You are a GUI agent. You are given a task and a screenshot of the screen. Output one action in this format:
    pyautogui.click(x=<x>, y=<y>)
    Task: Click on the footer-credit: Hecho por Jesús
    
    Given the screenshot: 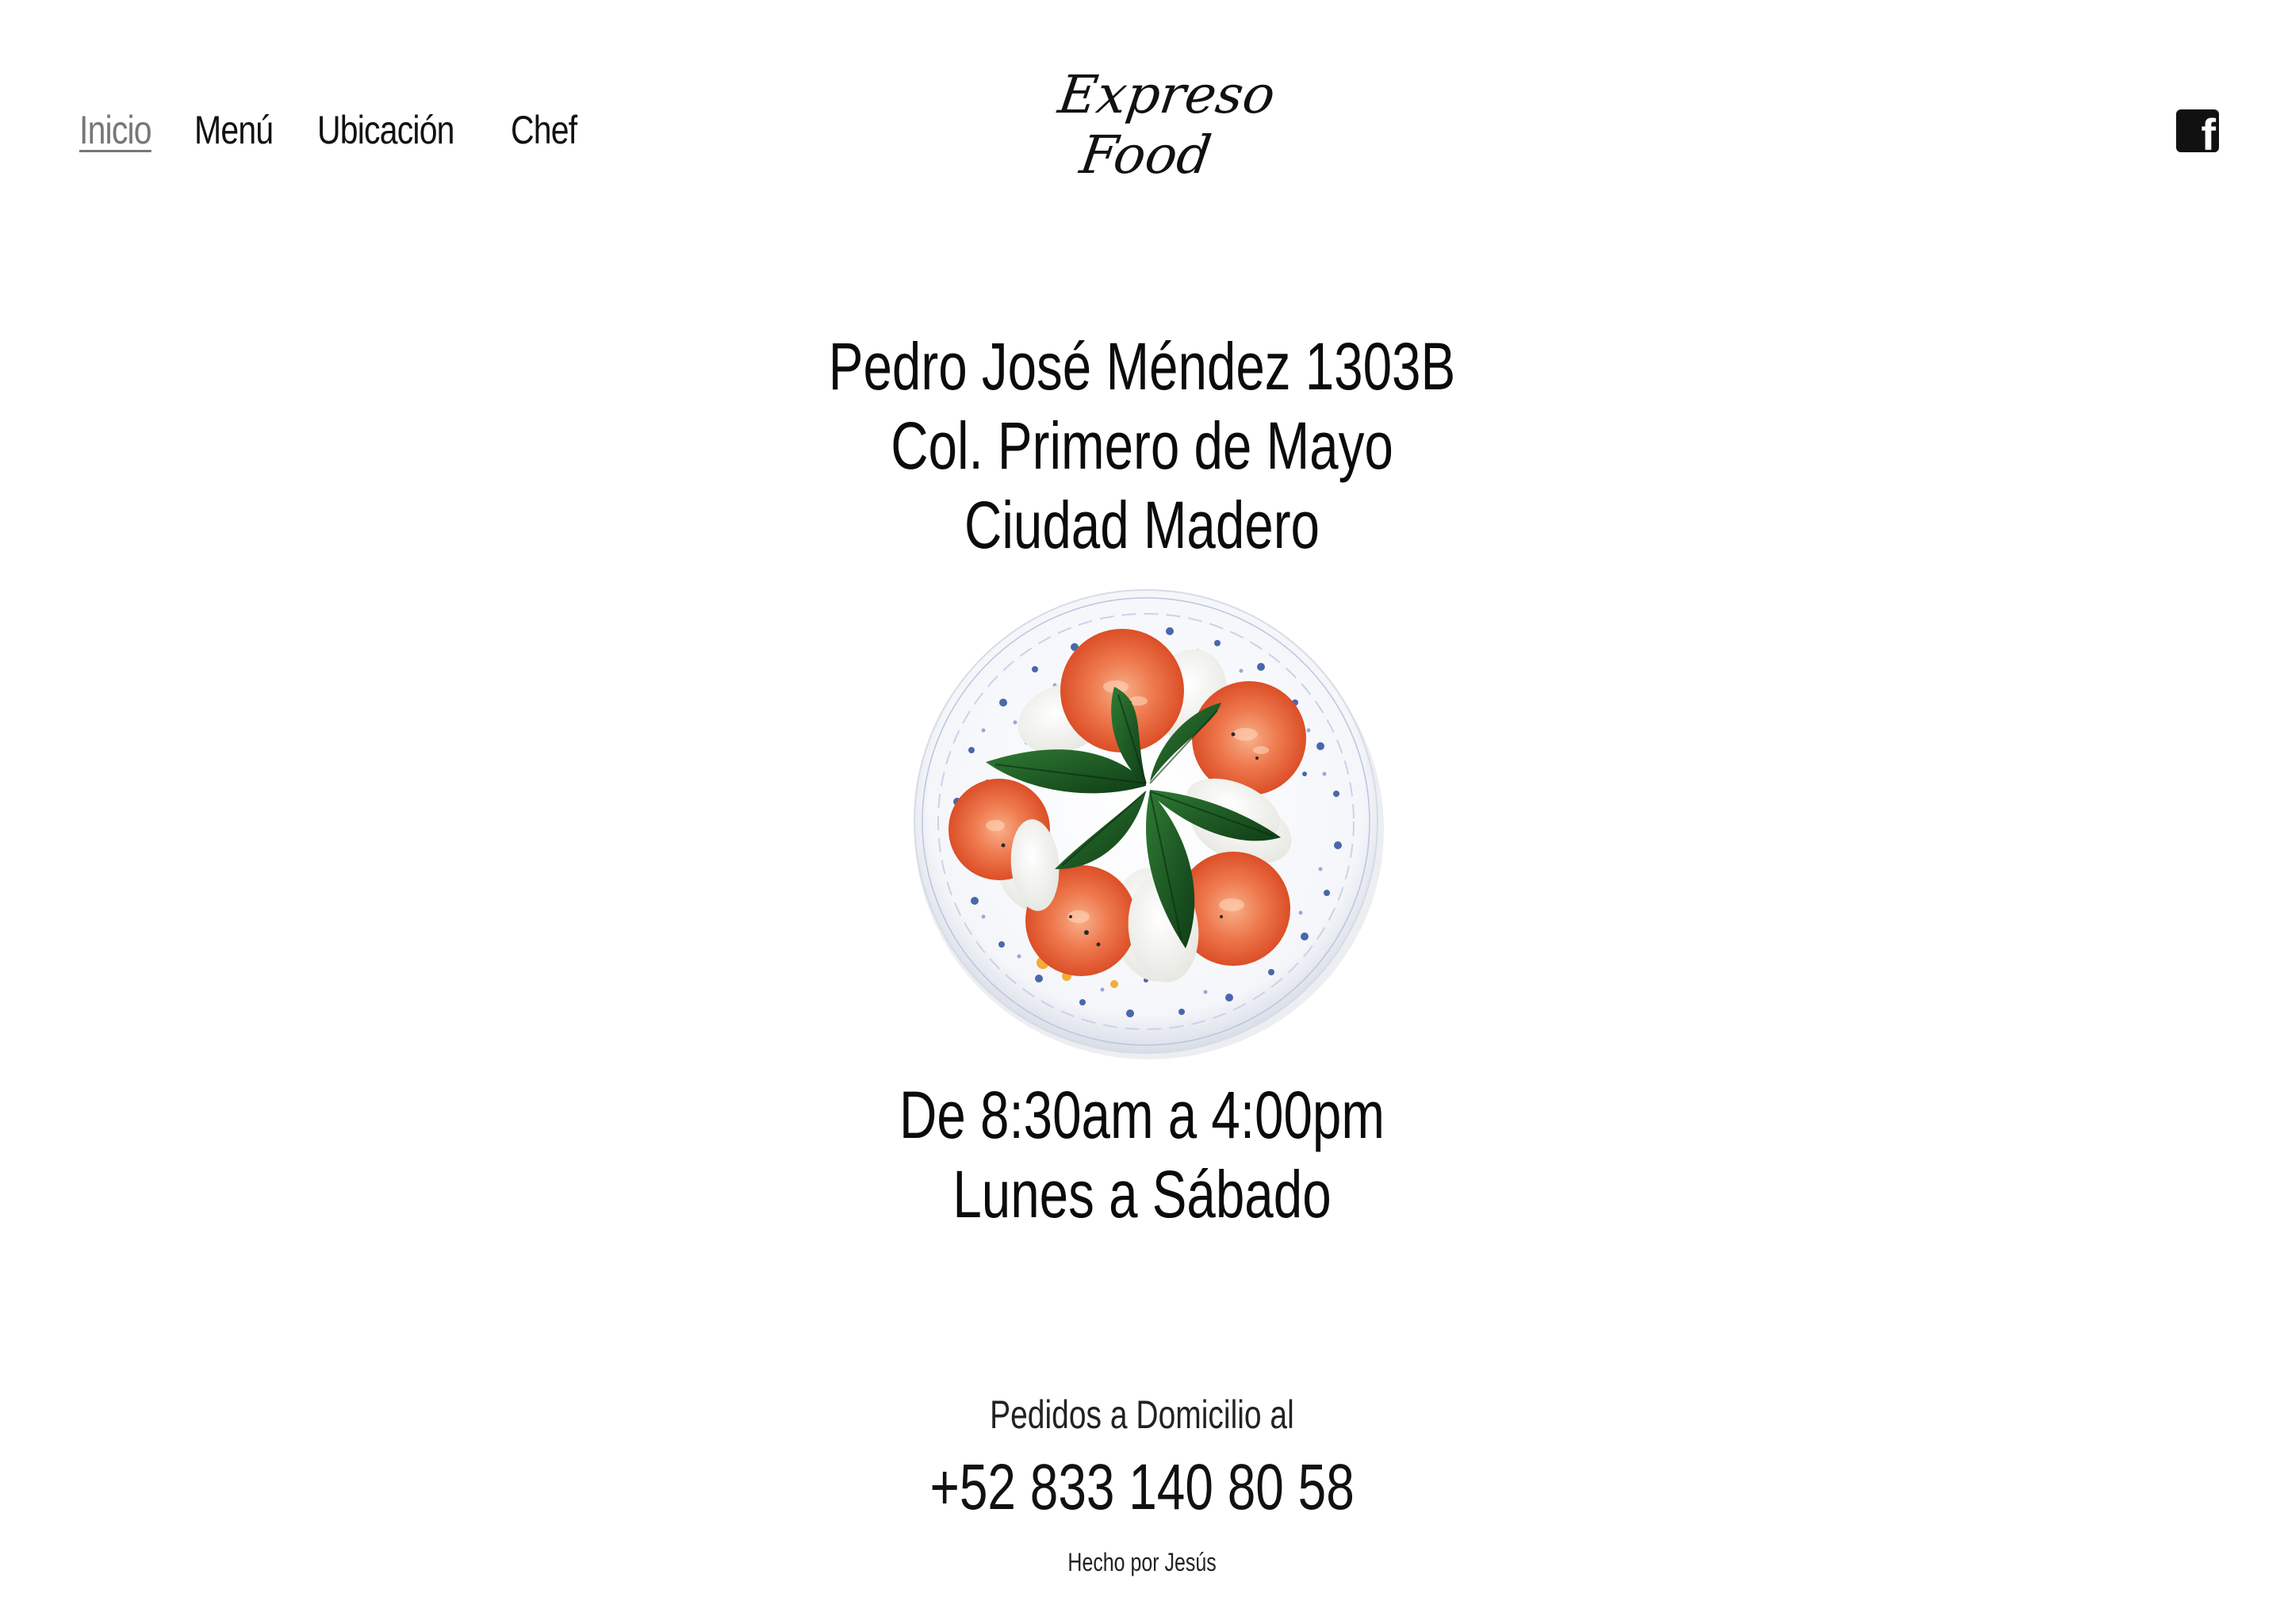 What is the action you would take?
    pyautogui.click(x=1142, y=1562)
    